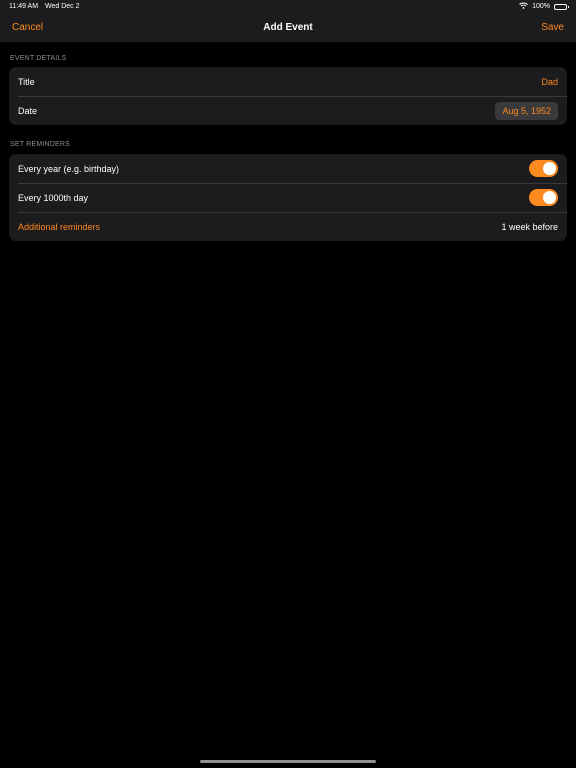 The width and height of the screenshot is (576, 768). What do you see at coordinates (288, 226) in the screenshot?
I see `additional-reminders-row: Additional reminders 1 week before` at bounding box center [288, 226].